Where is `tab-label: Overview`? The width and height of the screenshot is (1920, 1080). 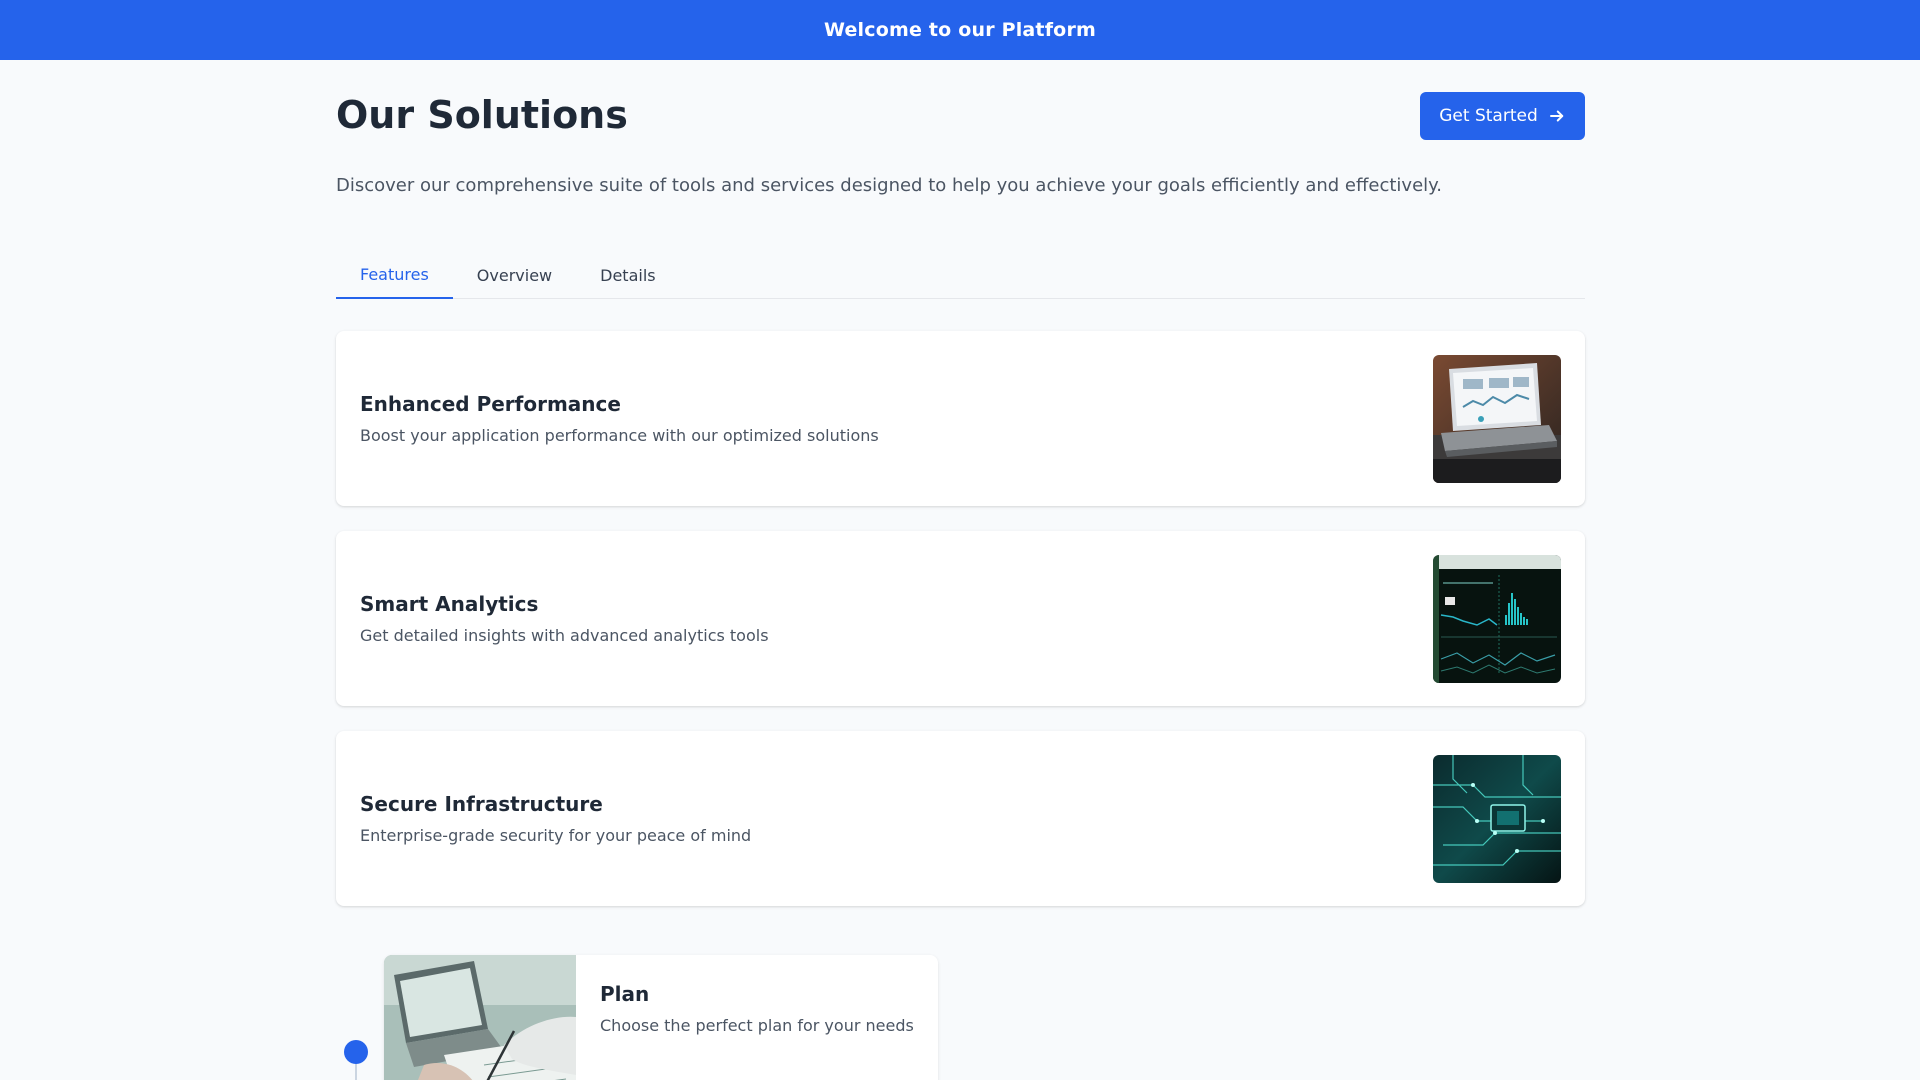
tab-label: Overview is located at coordinates (514, 275).